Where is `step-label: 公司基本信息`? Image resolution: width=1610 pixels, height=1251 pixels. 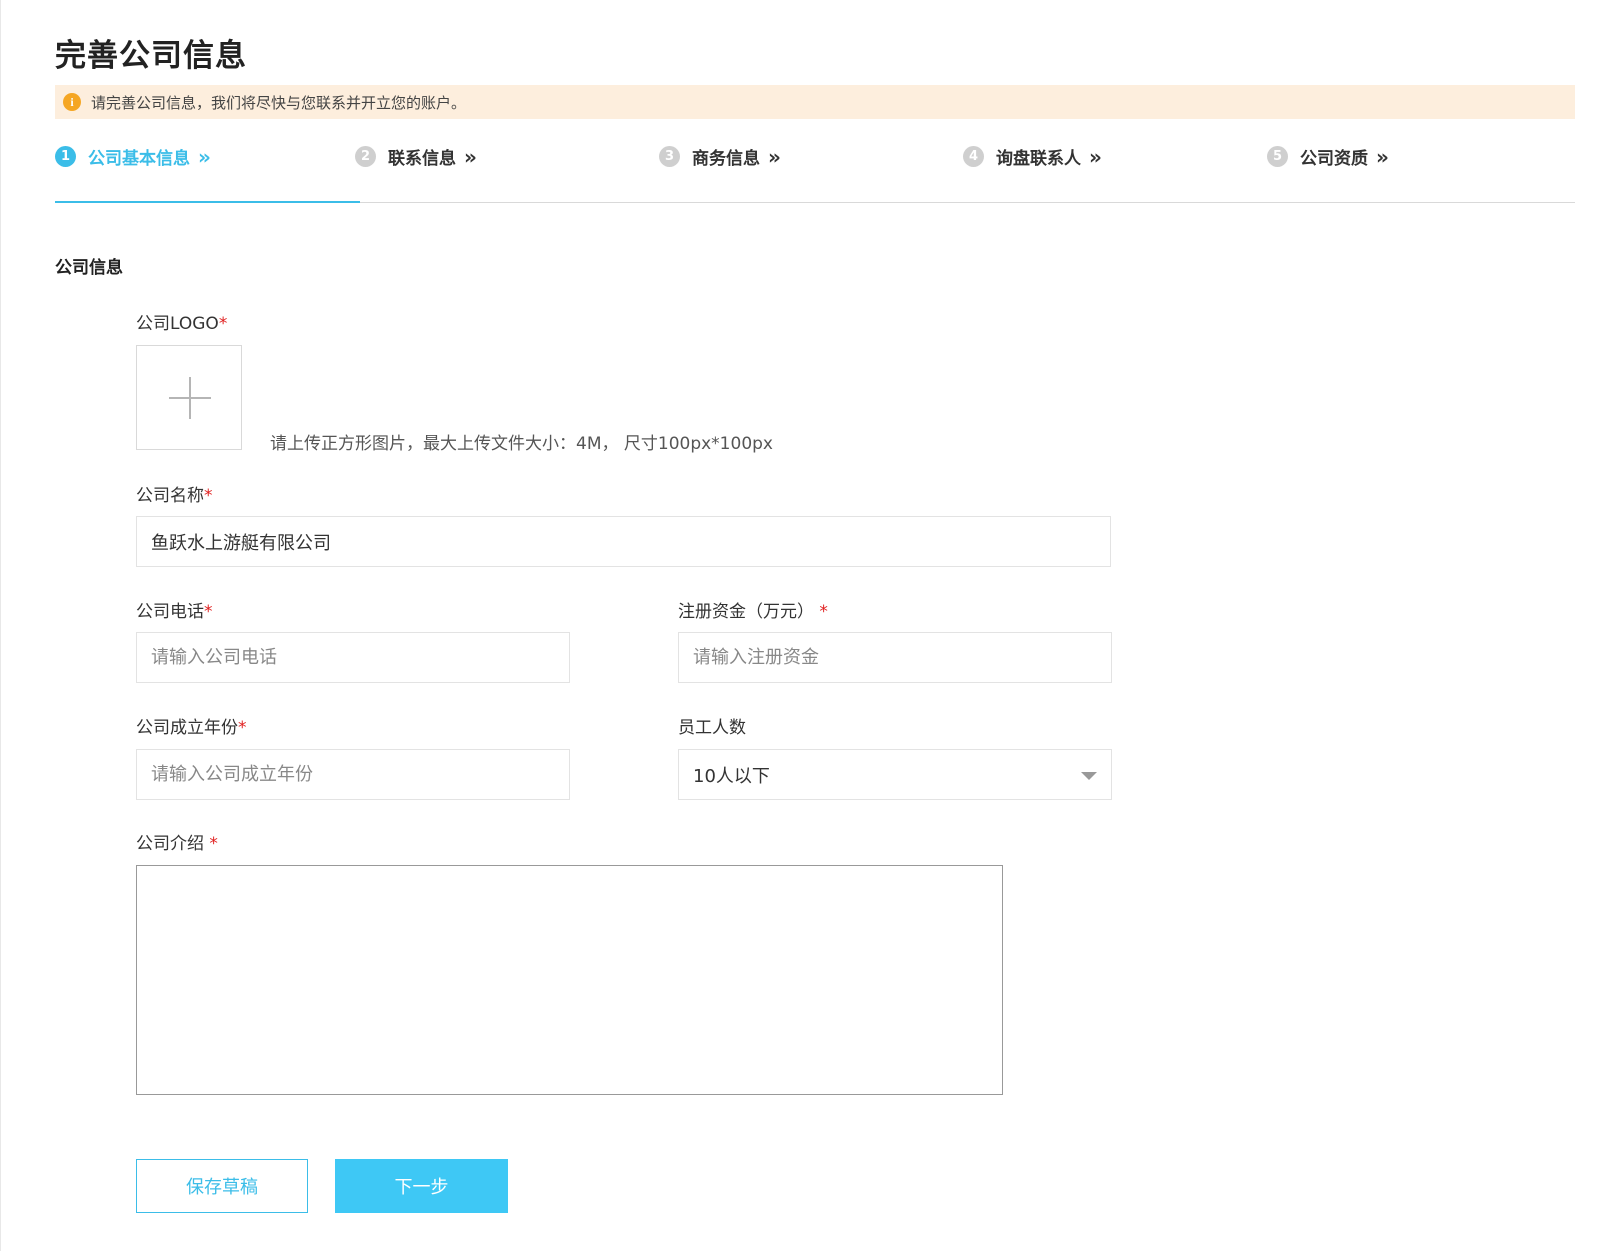 step-label: 公司基本信息 is located at coordinates (139, 159).